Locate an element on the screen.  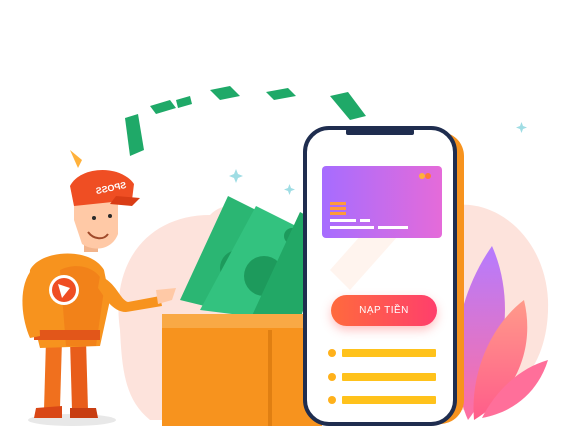
credit-card is located at coordinates (382, 202).